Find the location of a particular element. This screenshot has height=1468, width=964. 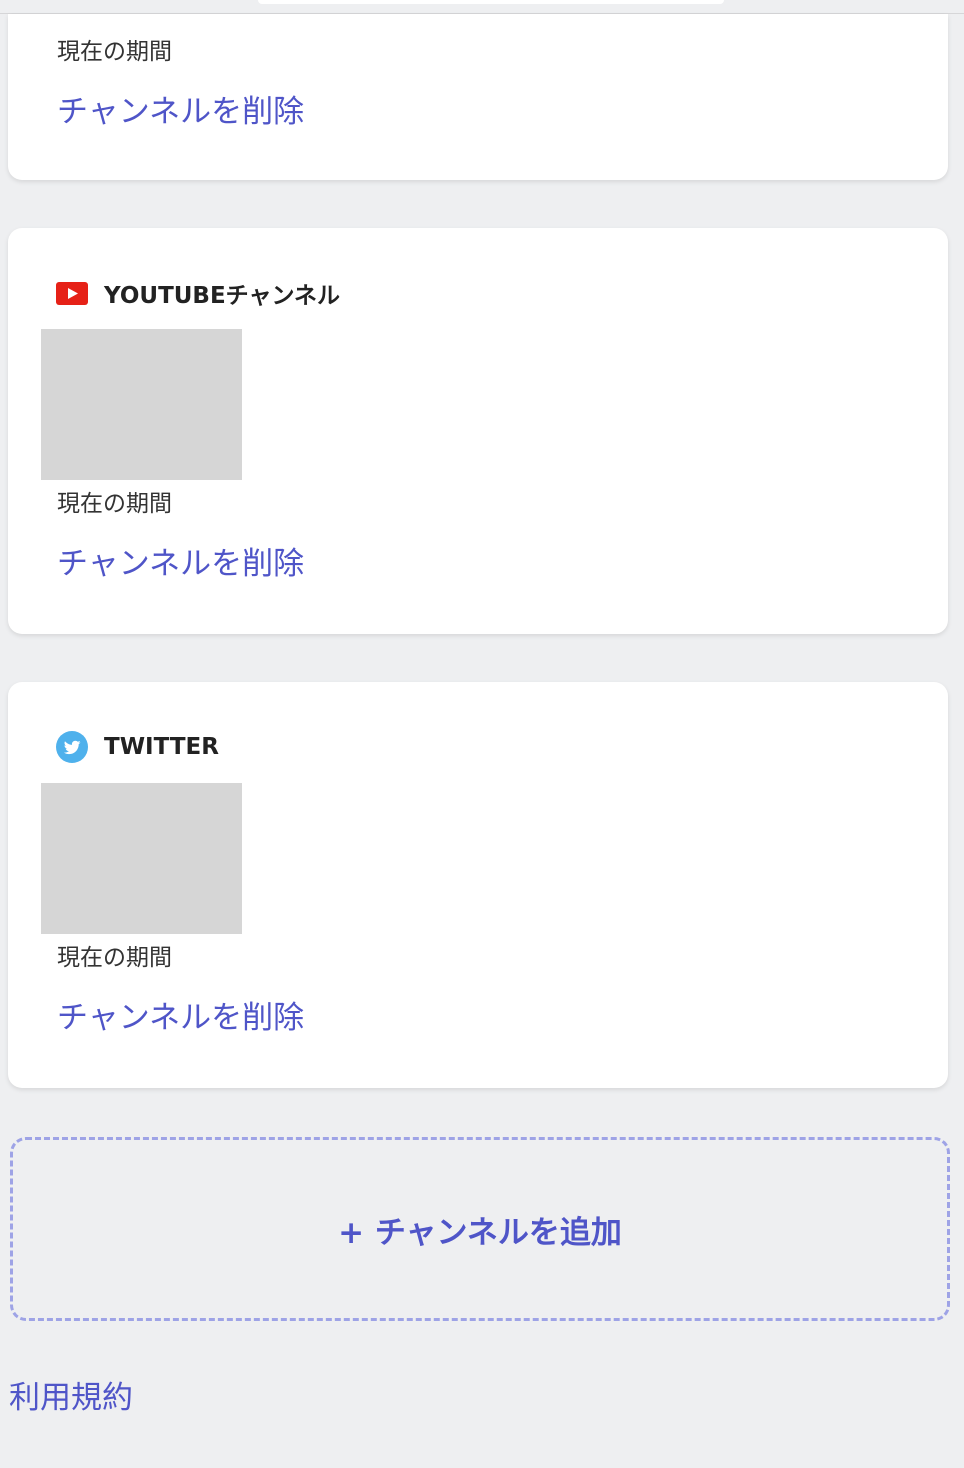

channel-platform-name: YOUTUBEチャンネル is located at coordinates (222, 296).